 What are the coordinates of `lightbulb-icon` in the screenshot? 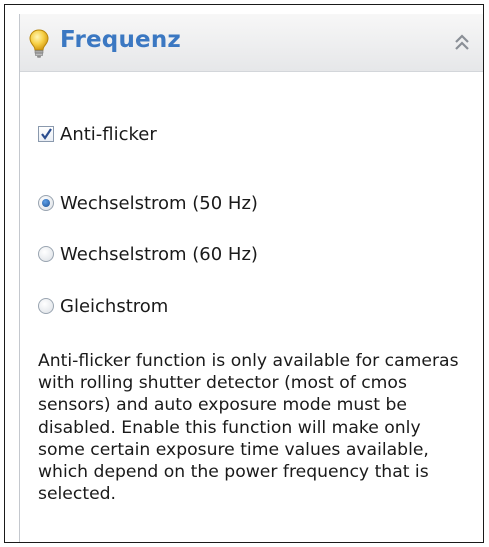 It's located at (39, 44).